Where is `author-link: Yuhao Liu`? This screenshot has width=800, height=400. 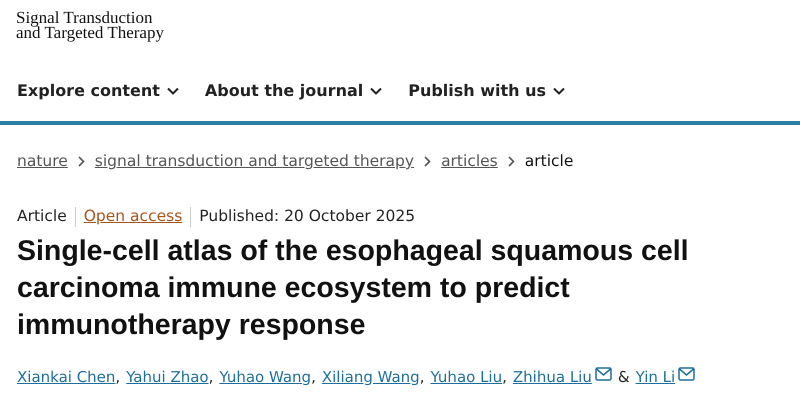
author-link: Yuhao Liu is located at coordinates (466, 377).